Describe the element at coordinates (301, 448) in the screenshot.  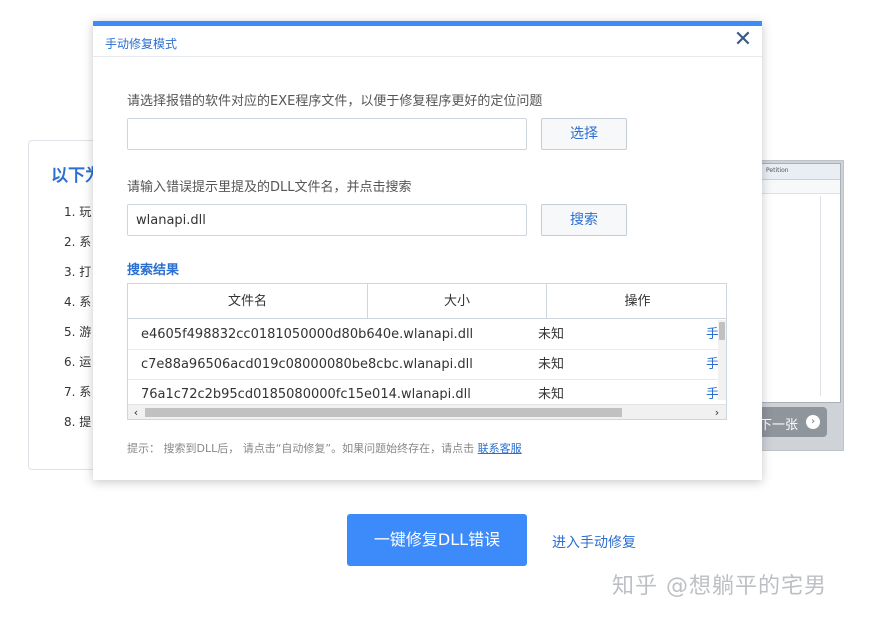
I see `tip-message: 提示： 搜索到DLL后， 请点击“自动修复”。如果问题始终存在，请点击` at that location.